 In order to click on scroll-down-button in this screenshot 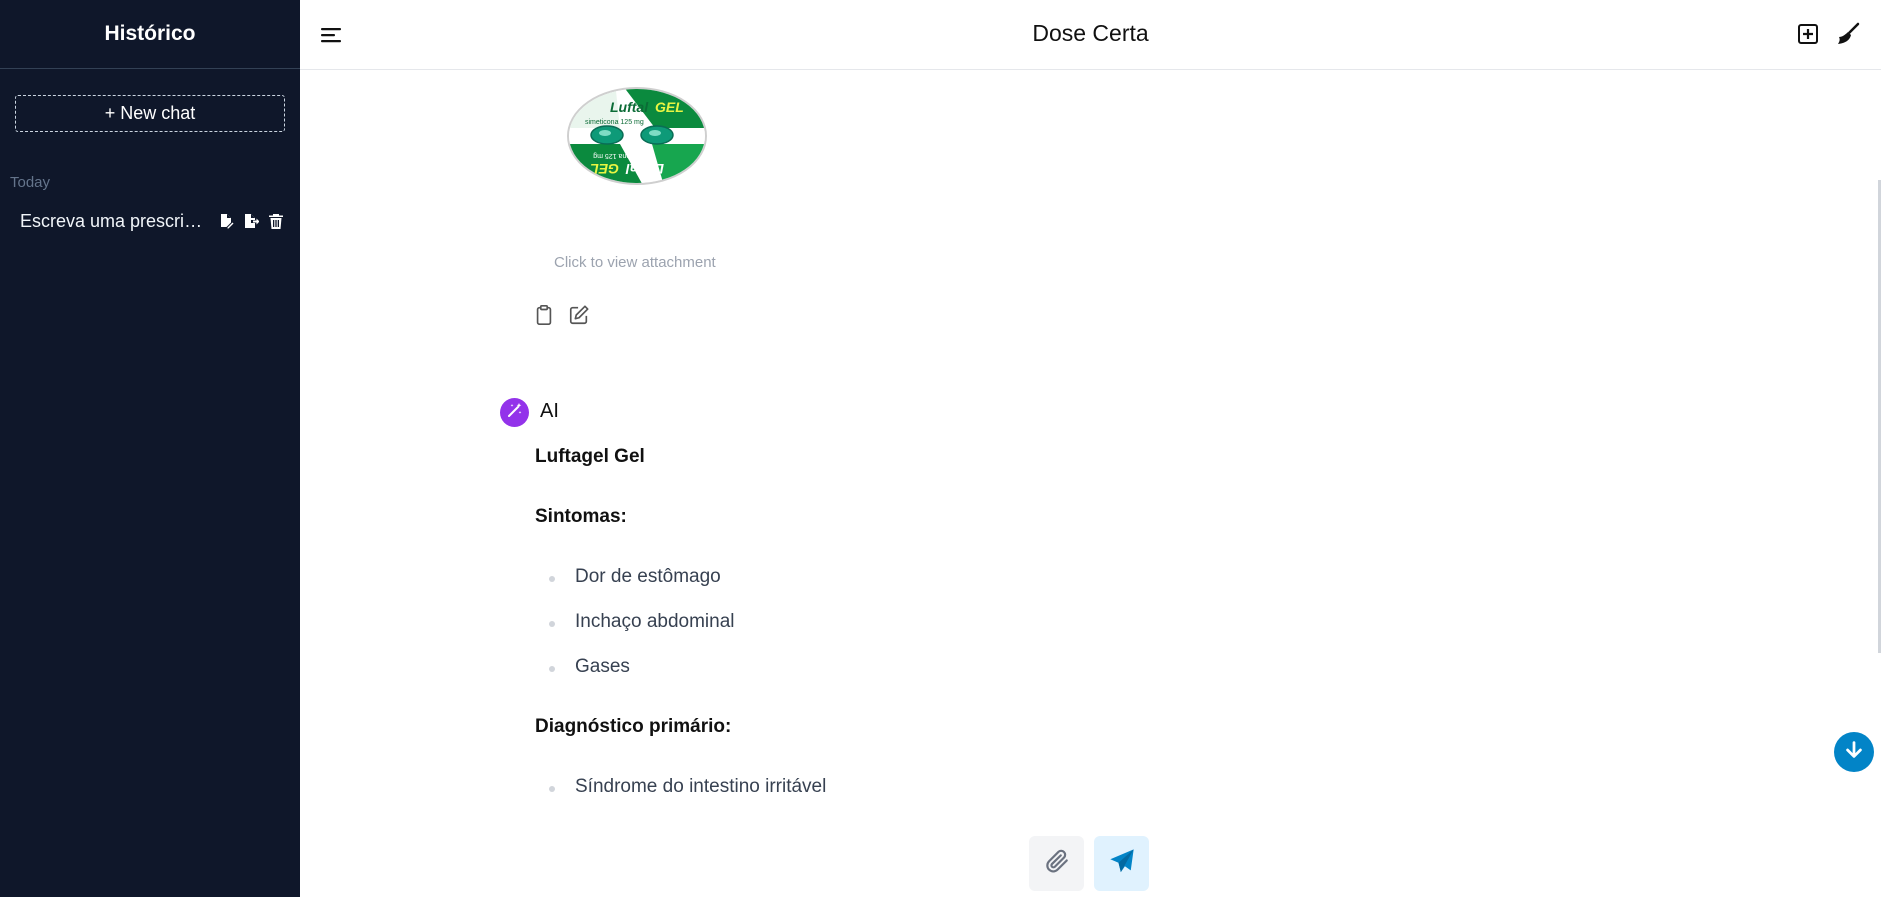, I will do `click(1854, 752)`.